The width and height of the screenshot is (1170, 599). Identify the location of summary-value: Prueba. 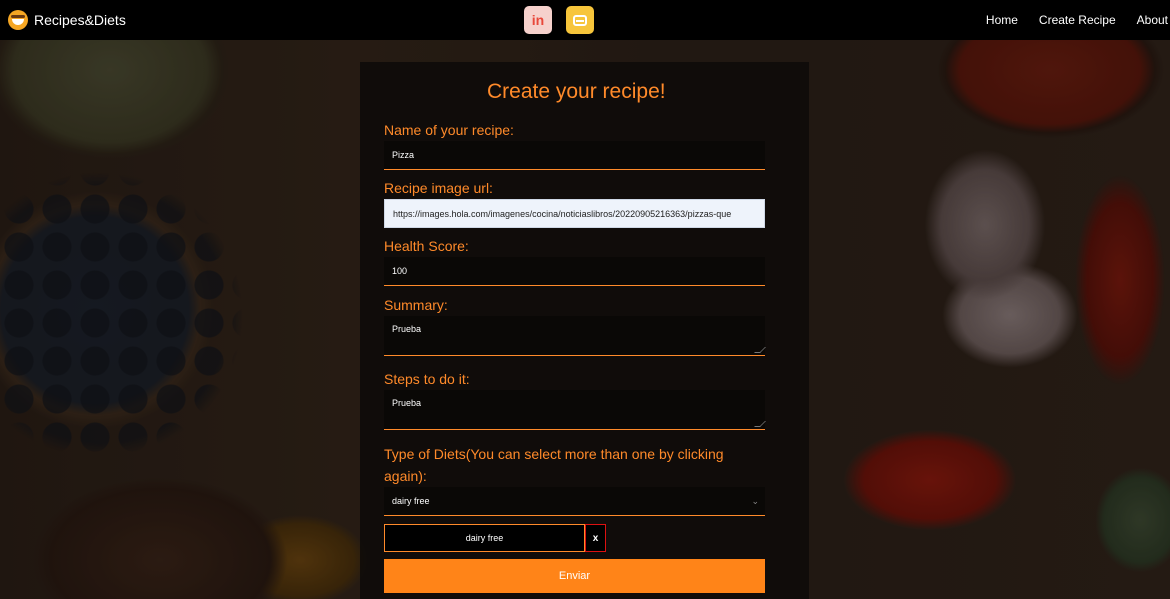
(407, 329).